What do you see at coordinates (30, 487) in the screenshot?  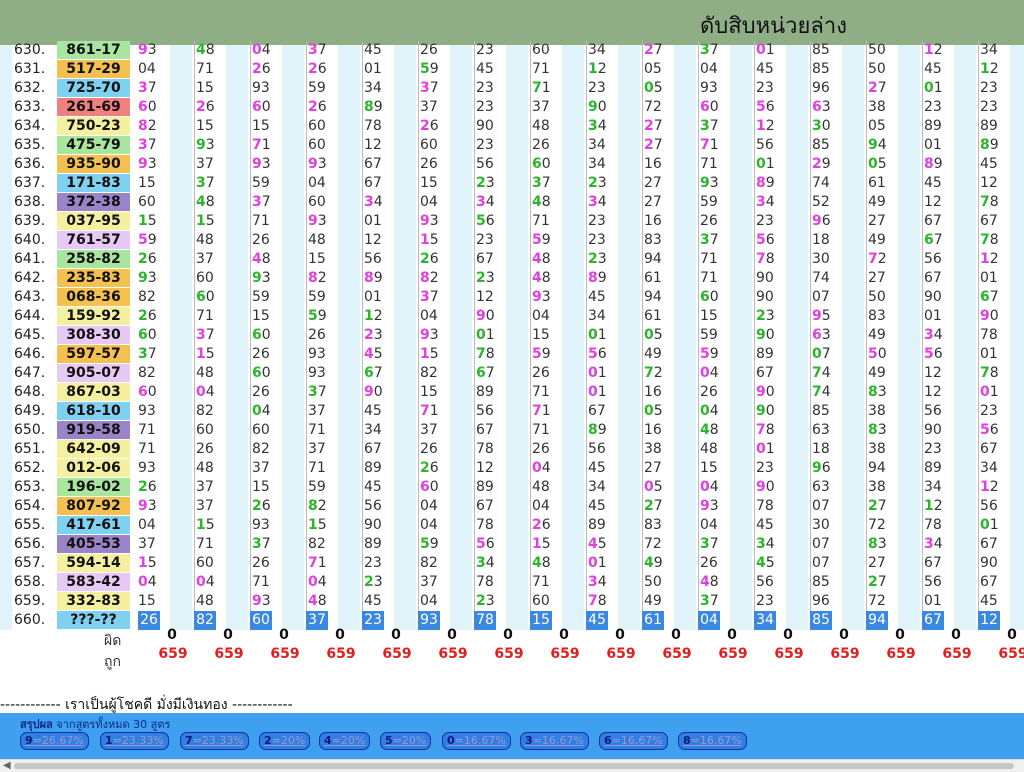 I see `row-number: 653.` at bounding box center [30, 487].